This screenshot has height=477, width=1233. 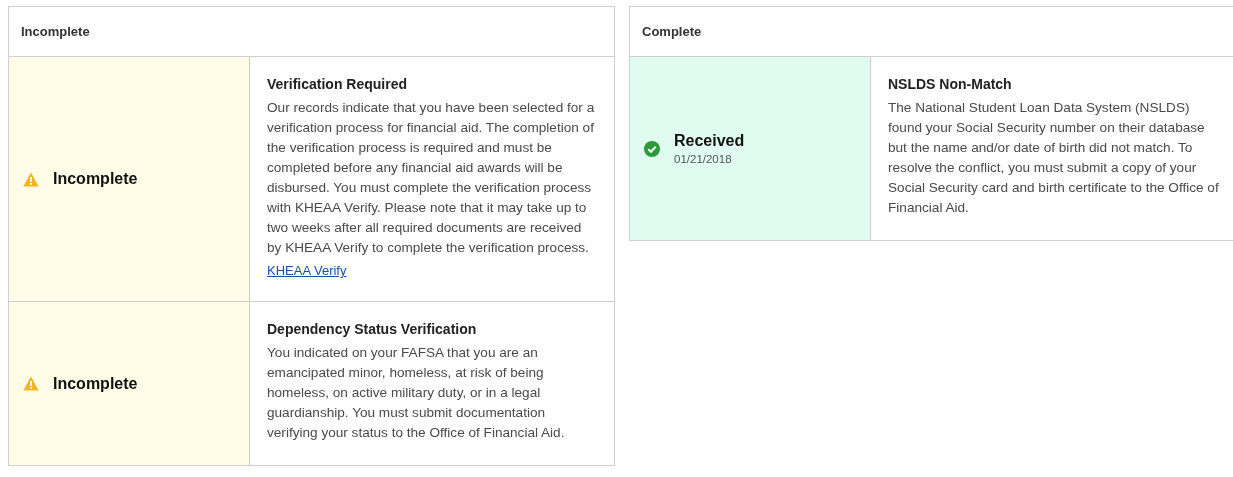 What do you see at coordinates (372, 329) in the screenshot?
I see `requirement-title: Dependency Status Verification` at bounding box center [372, 329].